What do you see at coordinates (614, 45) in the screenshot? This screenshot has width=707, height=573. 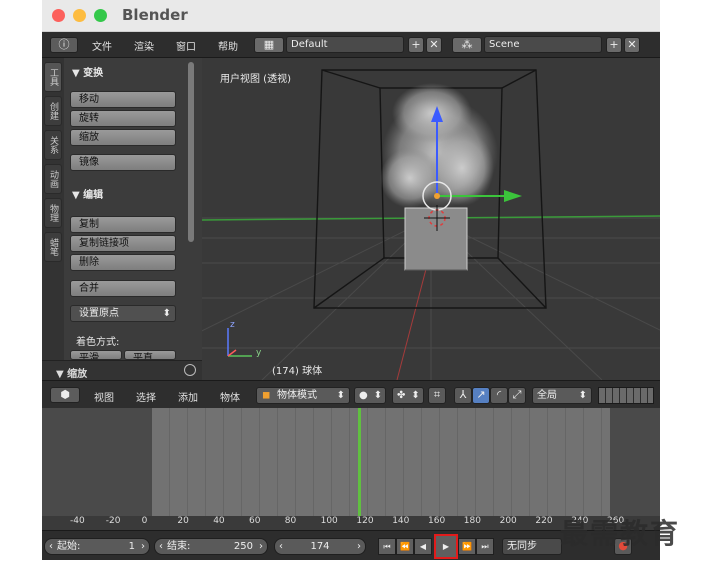 I see `add-scene-button: +` at bounding box center [614, 45].